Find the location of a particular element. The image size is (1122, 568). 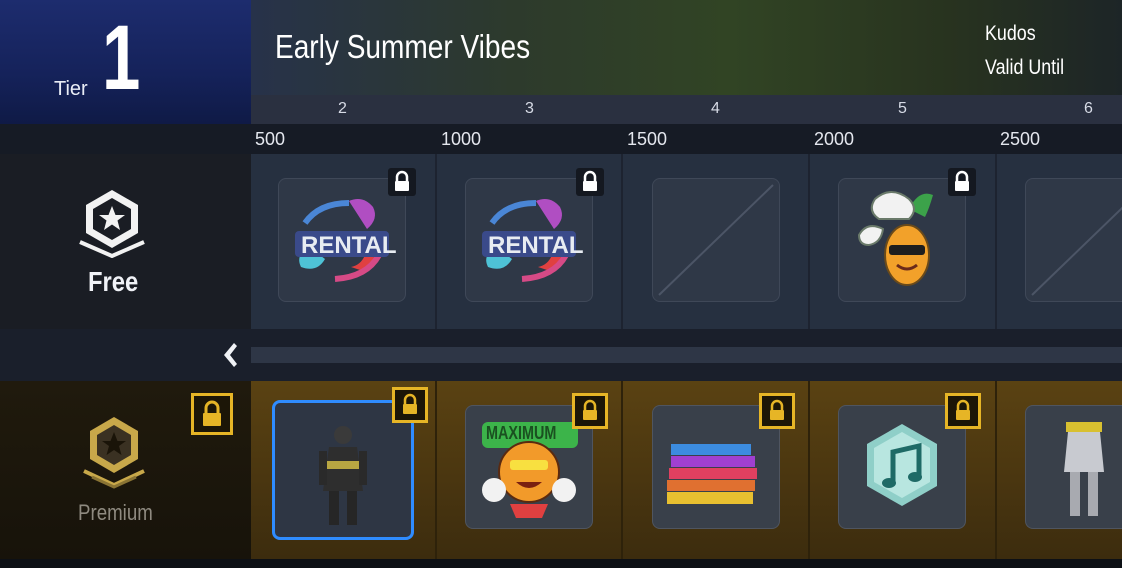

points-threshold: 2000 is located at coordinates (834, 139).